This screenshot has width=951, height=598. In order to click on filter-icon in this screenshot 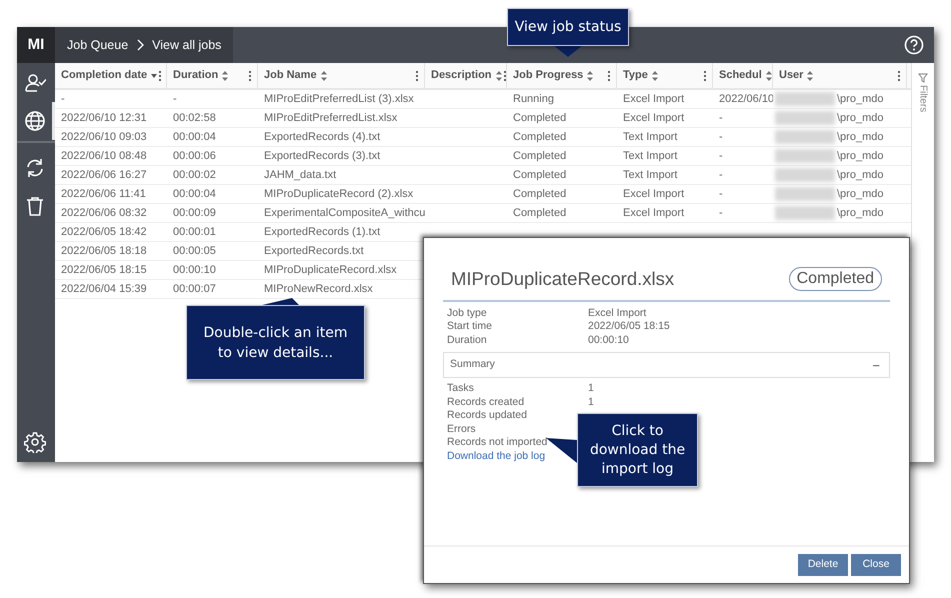, I will do `click(923, 78)`.